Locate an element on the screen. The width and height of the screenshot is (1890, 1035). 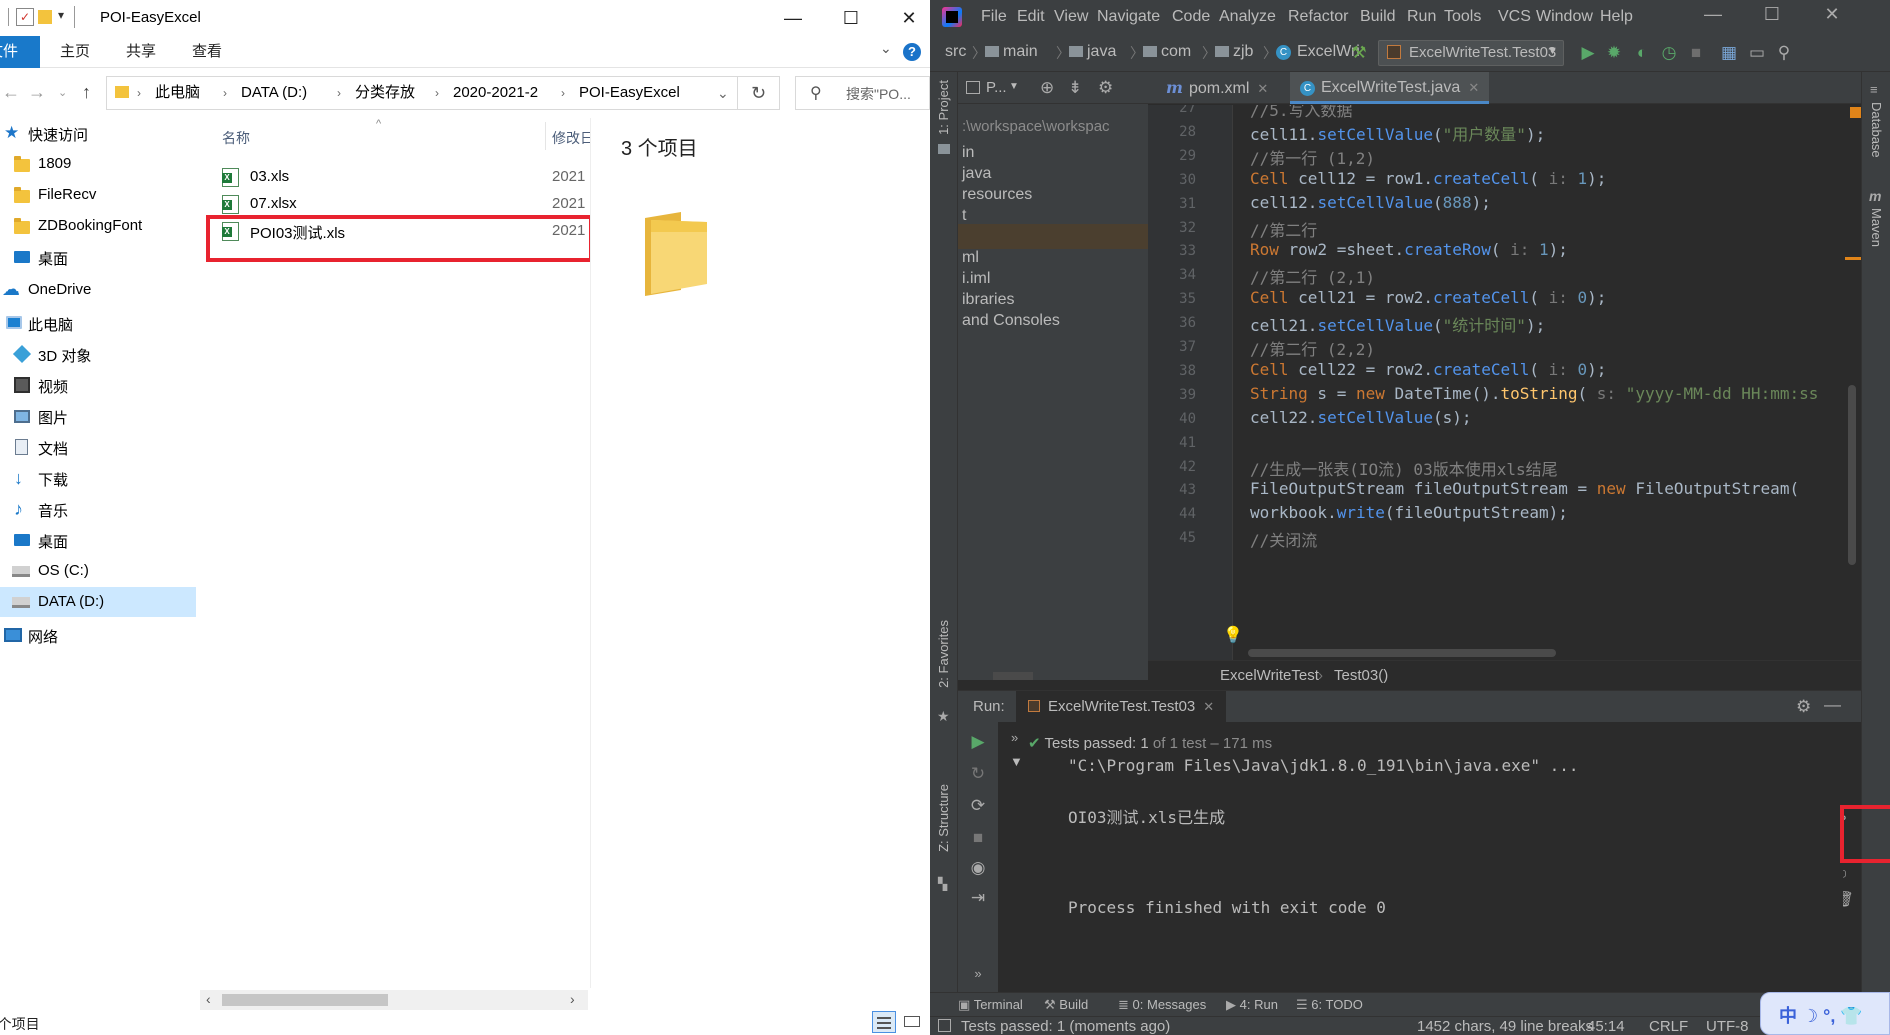
editor-crumb-method: Test03() is located at coordinates (1361, 675).